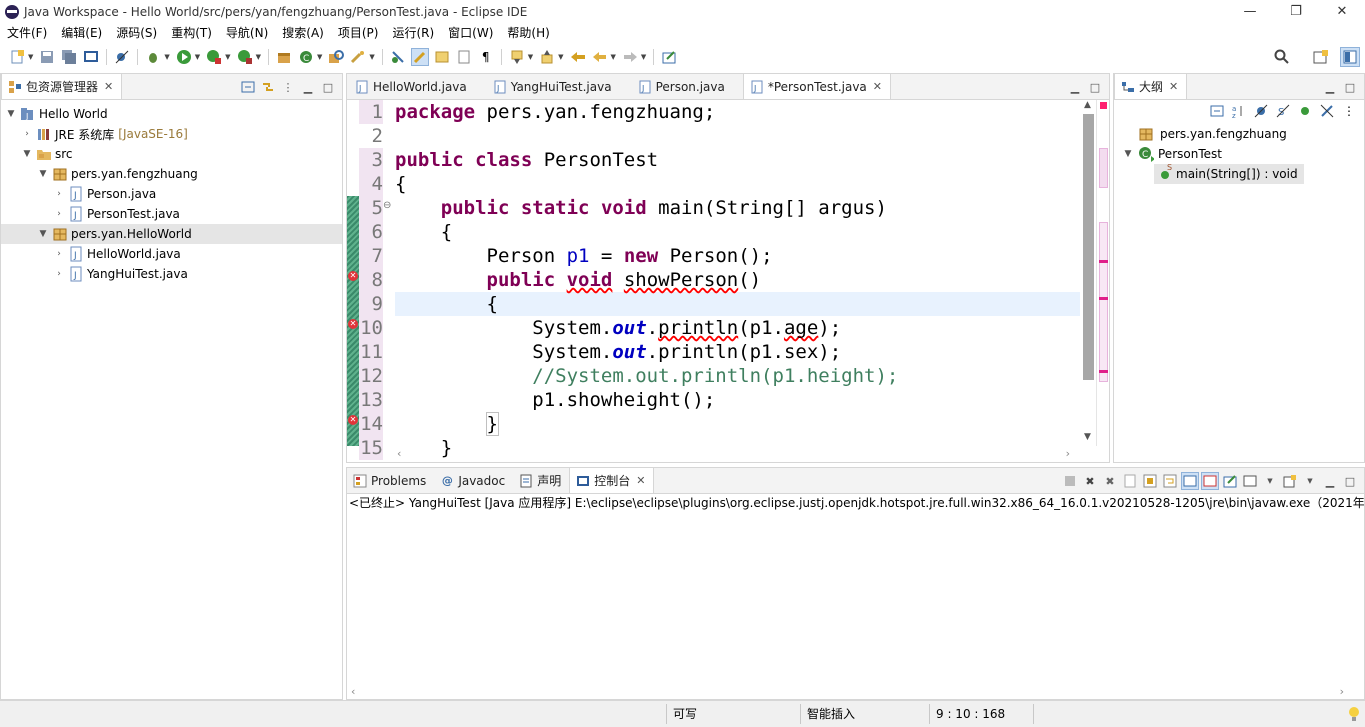 Image resolution: width=1365 pixels, height=727 pixels. I want to click on forward-icon, so click(630, 57).